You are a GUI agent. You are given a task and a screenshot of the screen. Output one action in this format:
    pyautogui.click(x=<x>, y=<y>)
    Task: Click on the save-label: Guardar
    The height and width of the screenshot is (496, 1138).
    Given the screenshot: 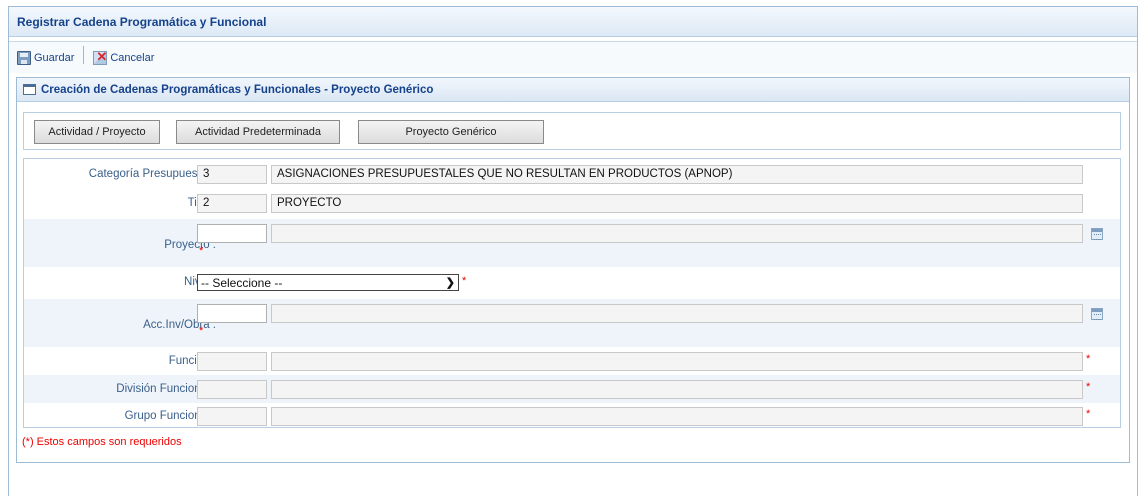 What is the action you would take?
    pyautogui.click(x=54, y=57)
    